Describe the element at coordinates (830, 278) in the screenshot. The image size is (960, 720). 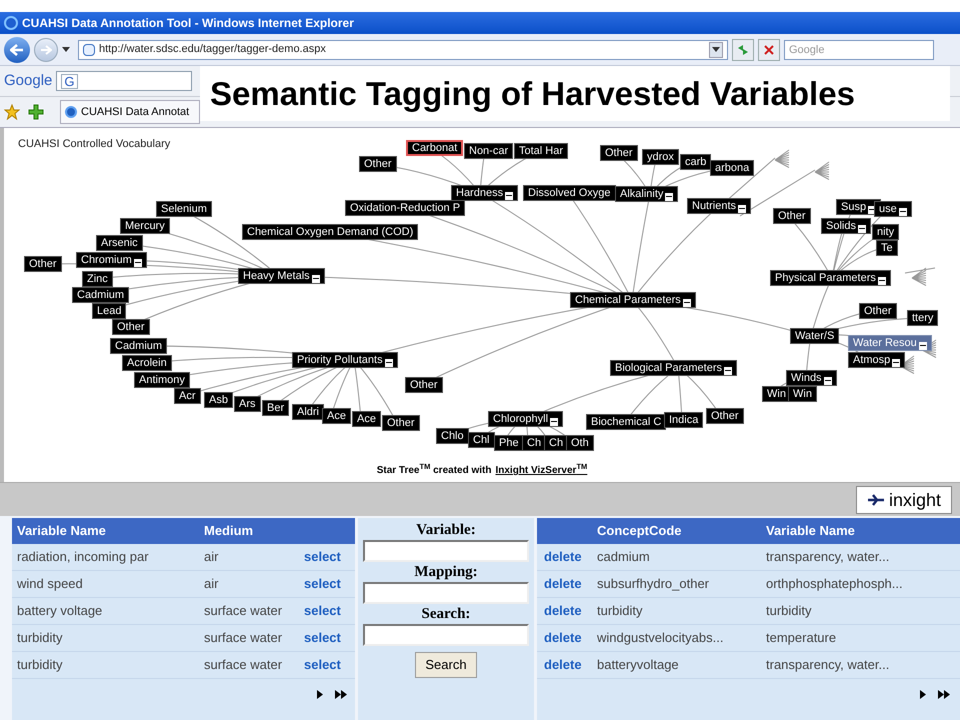
I see `tree-node: Physical Parameters` at that location.